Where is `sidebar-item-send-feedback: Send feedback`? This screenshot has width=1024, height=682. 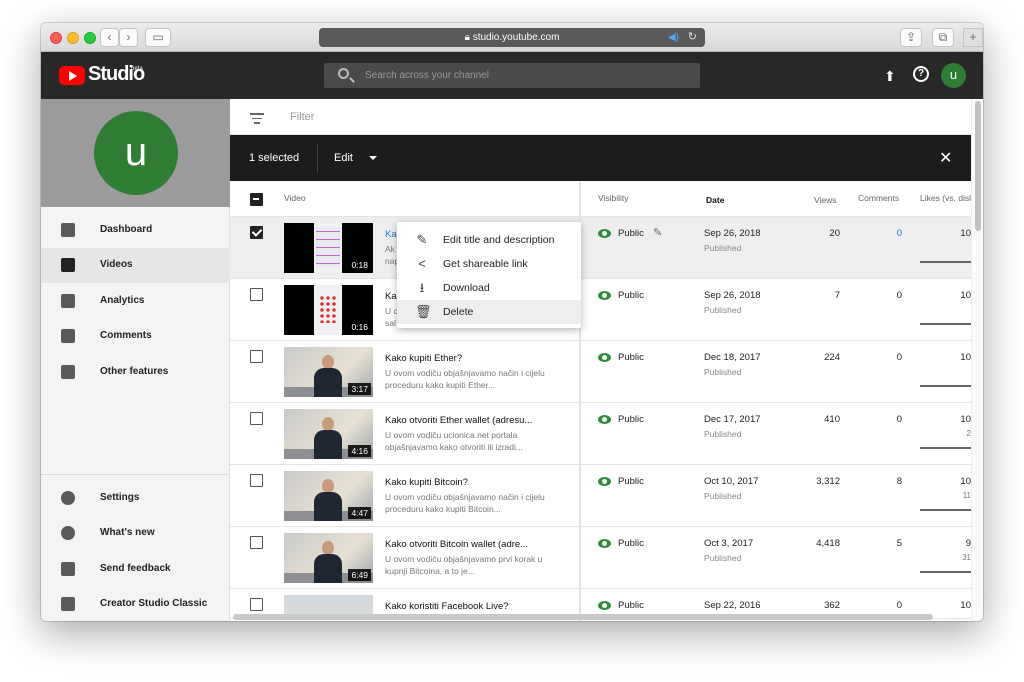
sidebar-item-send-feedback: Send feedback is located at coordinates (135, 569).